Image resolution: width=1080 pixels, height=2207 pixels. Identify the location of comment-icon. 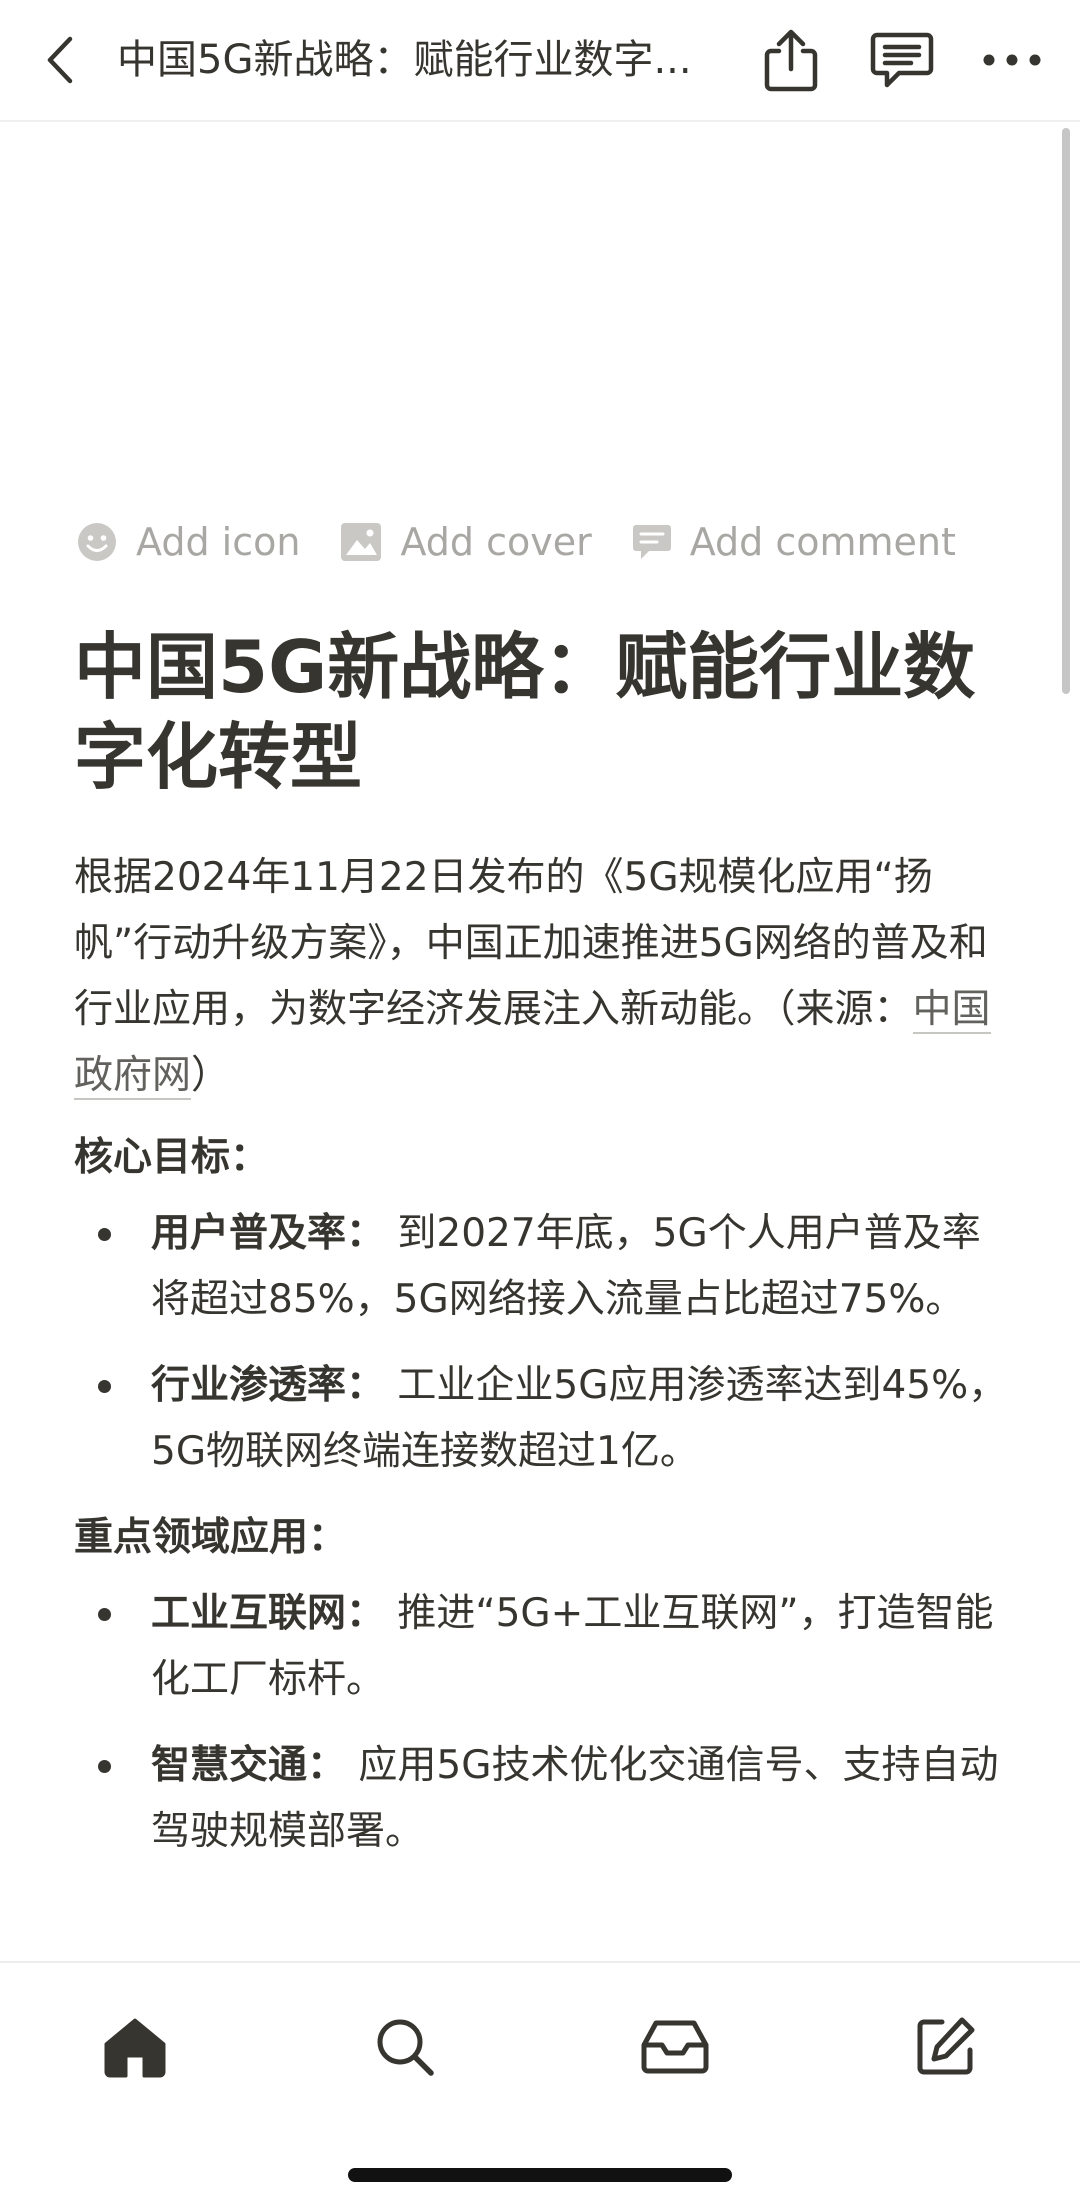
(902, 60).